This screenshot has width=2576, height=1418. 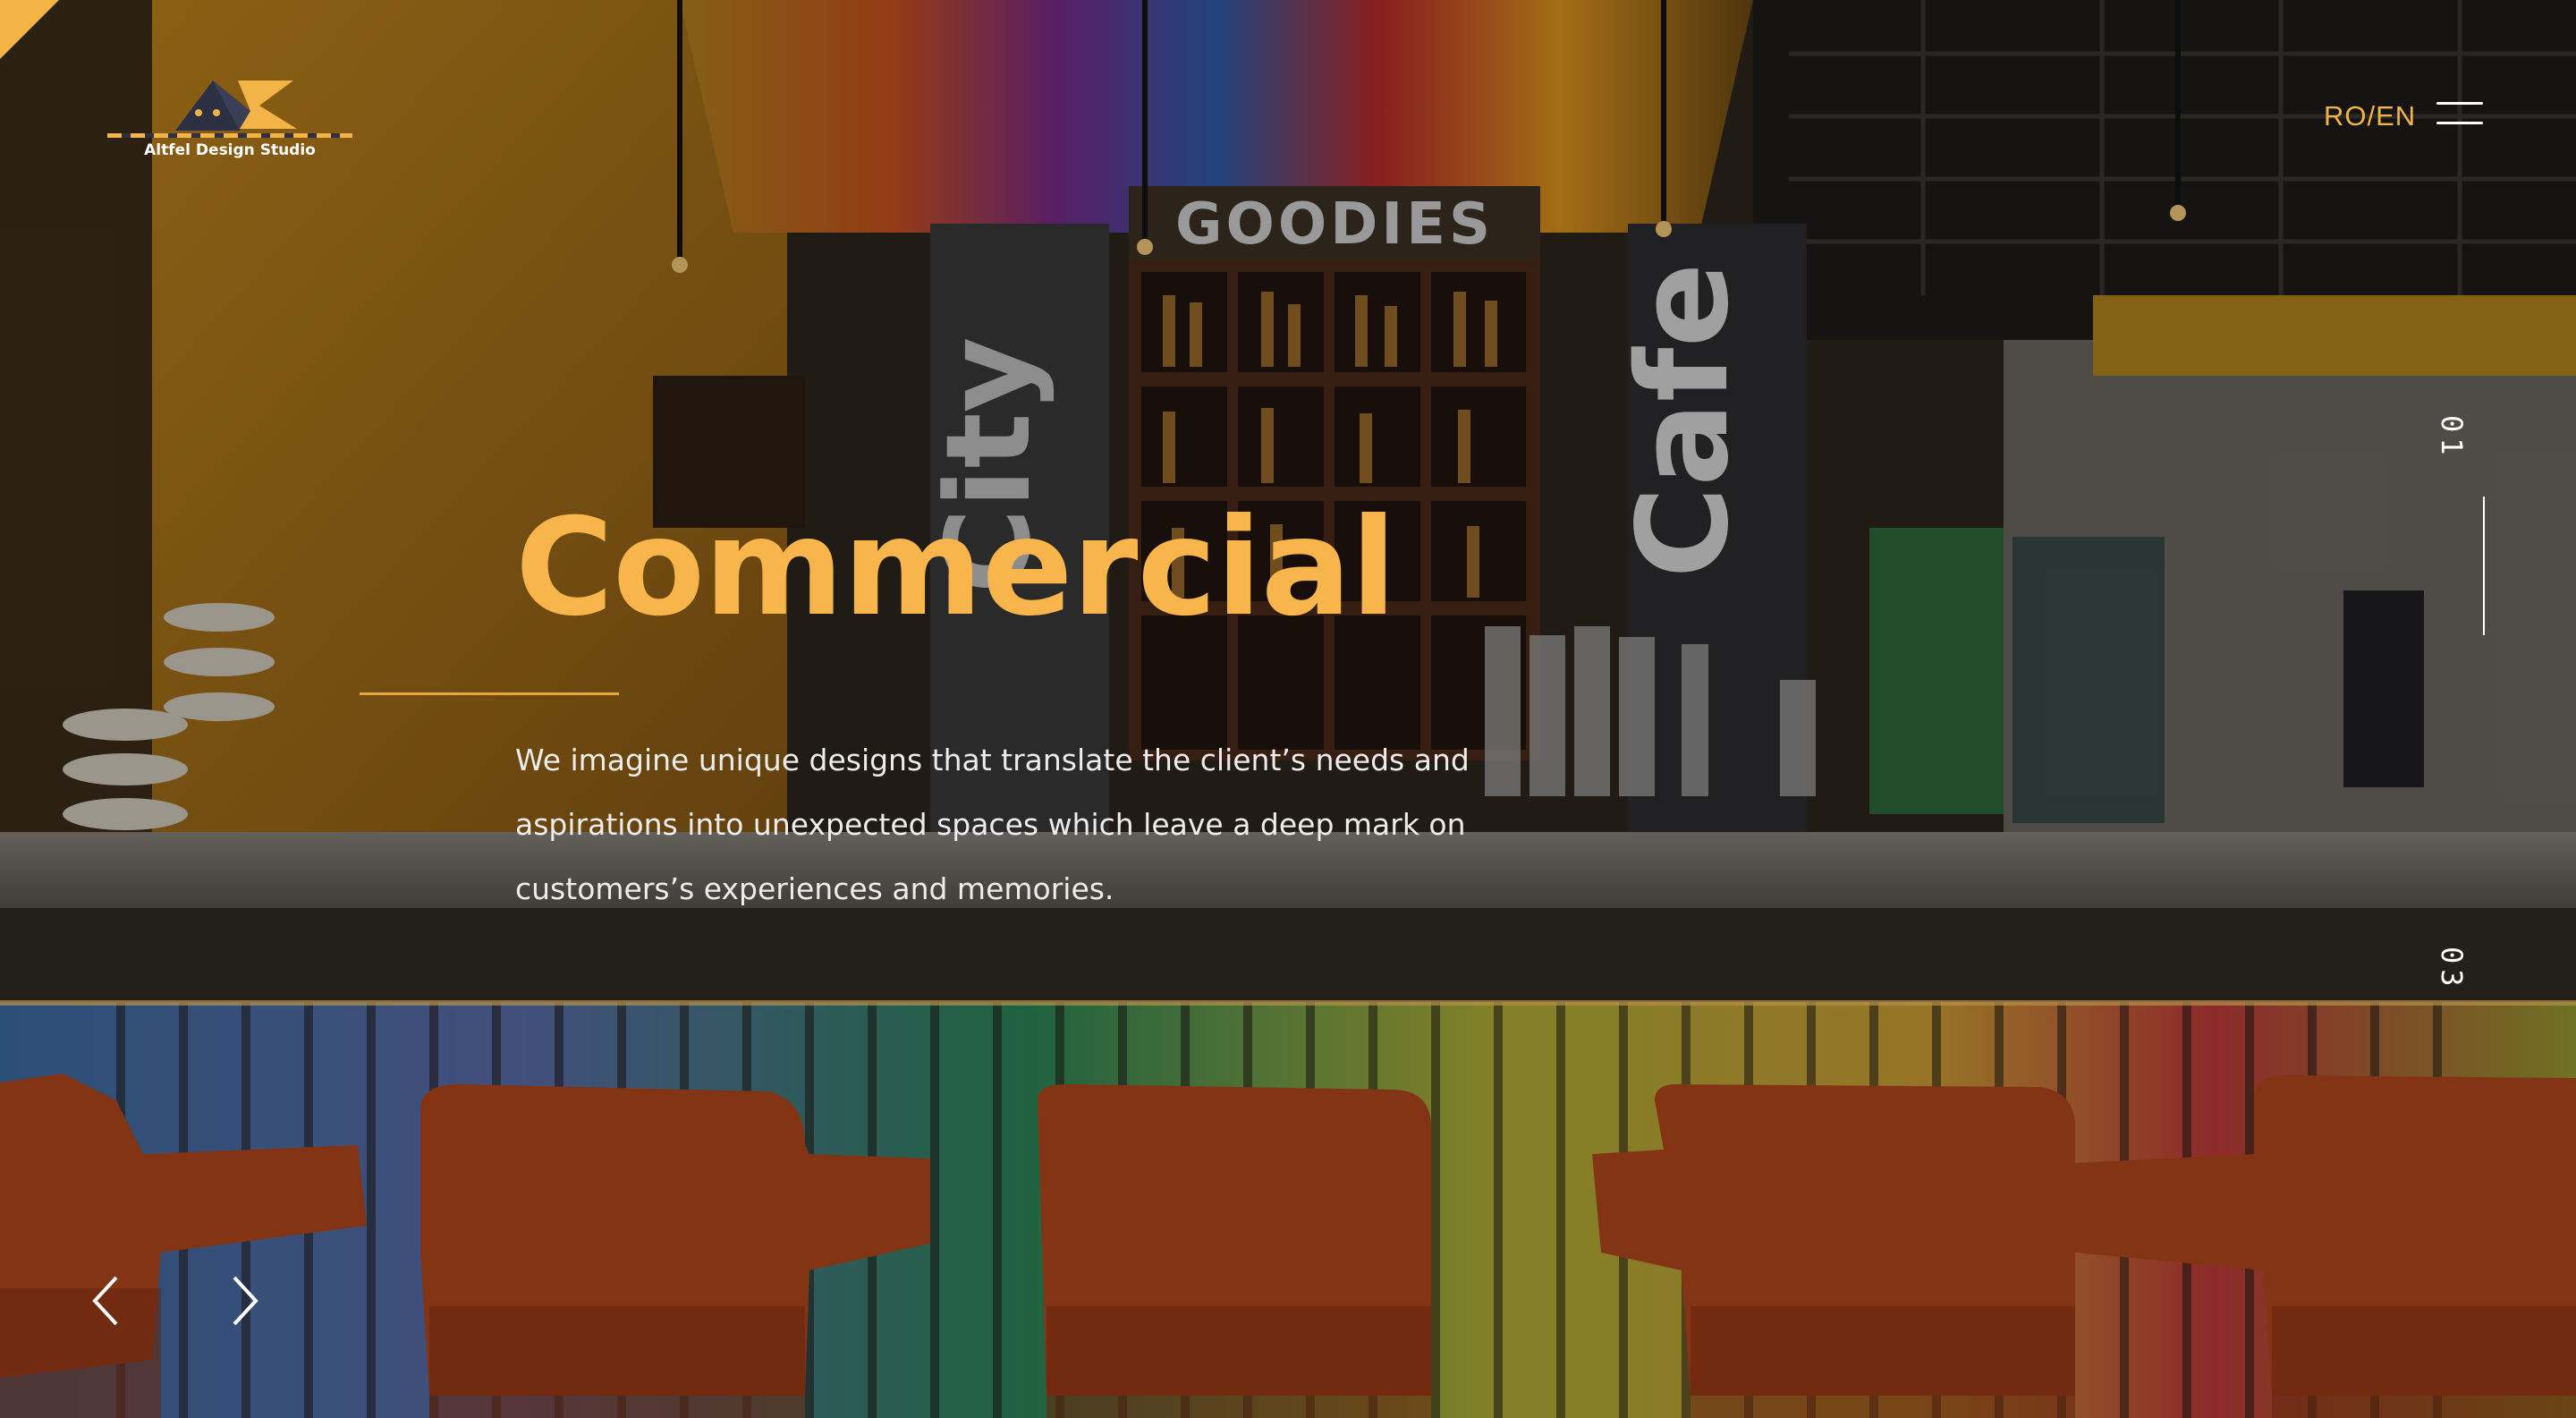 I want to click on slide-progress-indicator, so click(x=2484, y=566).